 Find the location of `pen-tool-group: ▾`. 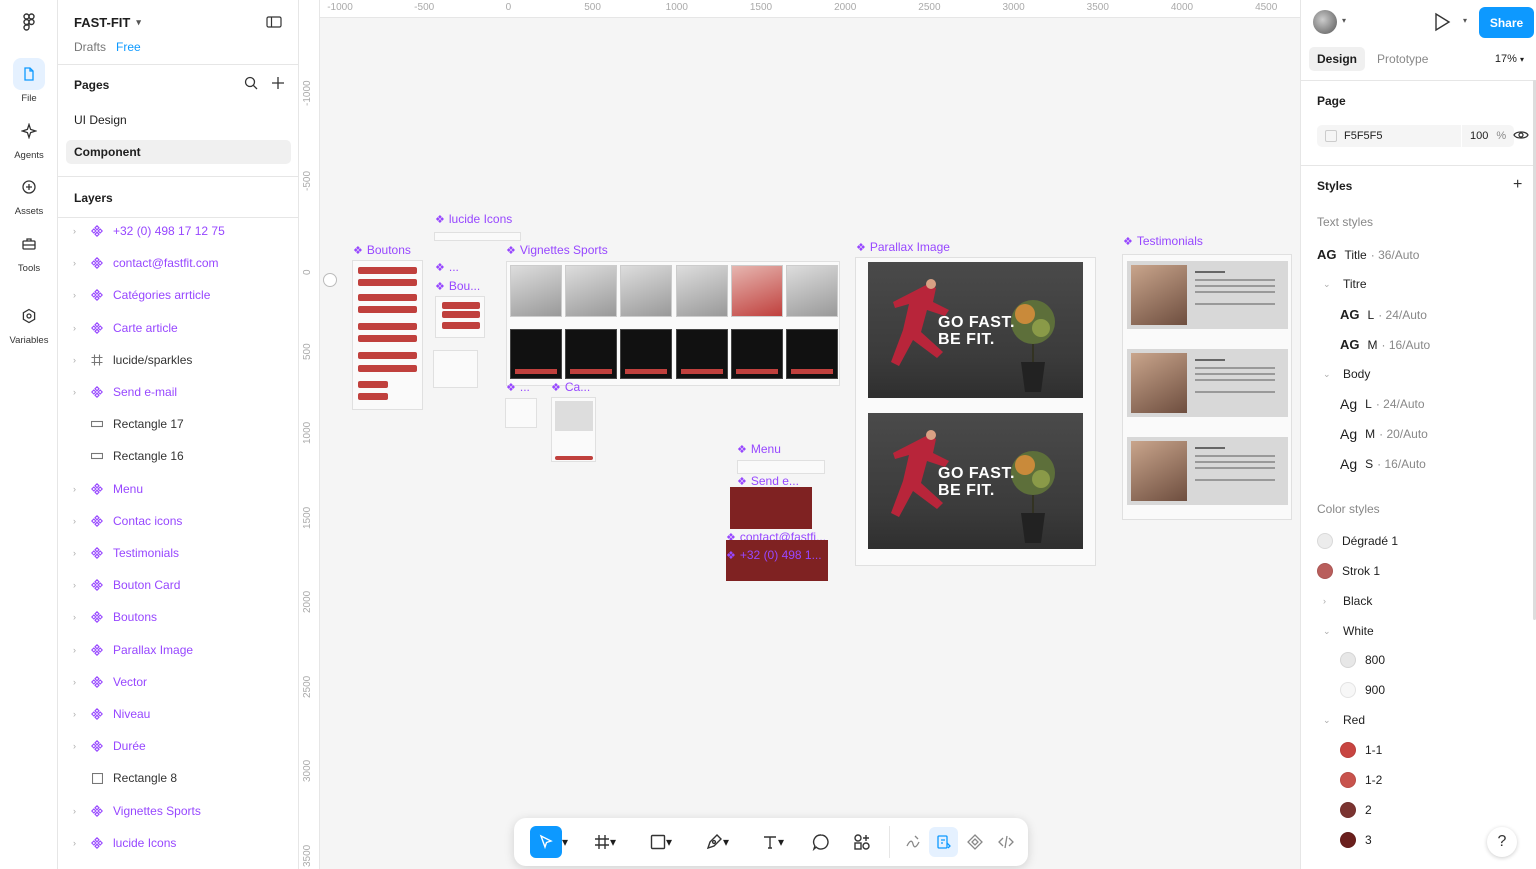

pen-tool-group: ▾ is located at coordinates (717, 842).